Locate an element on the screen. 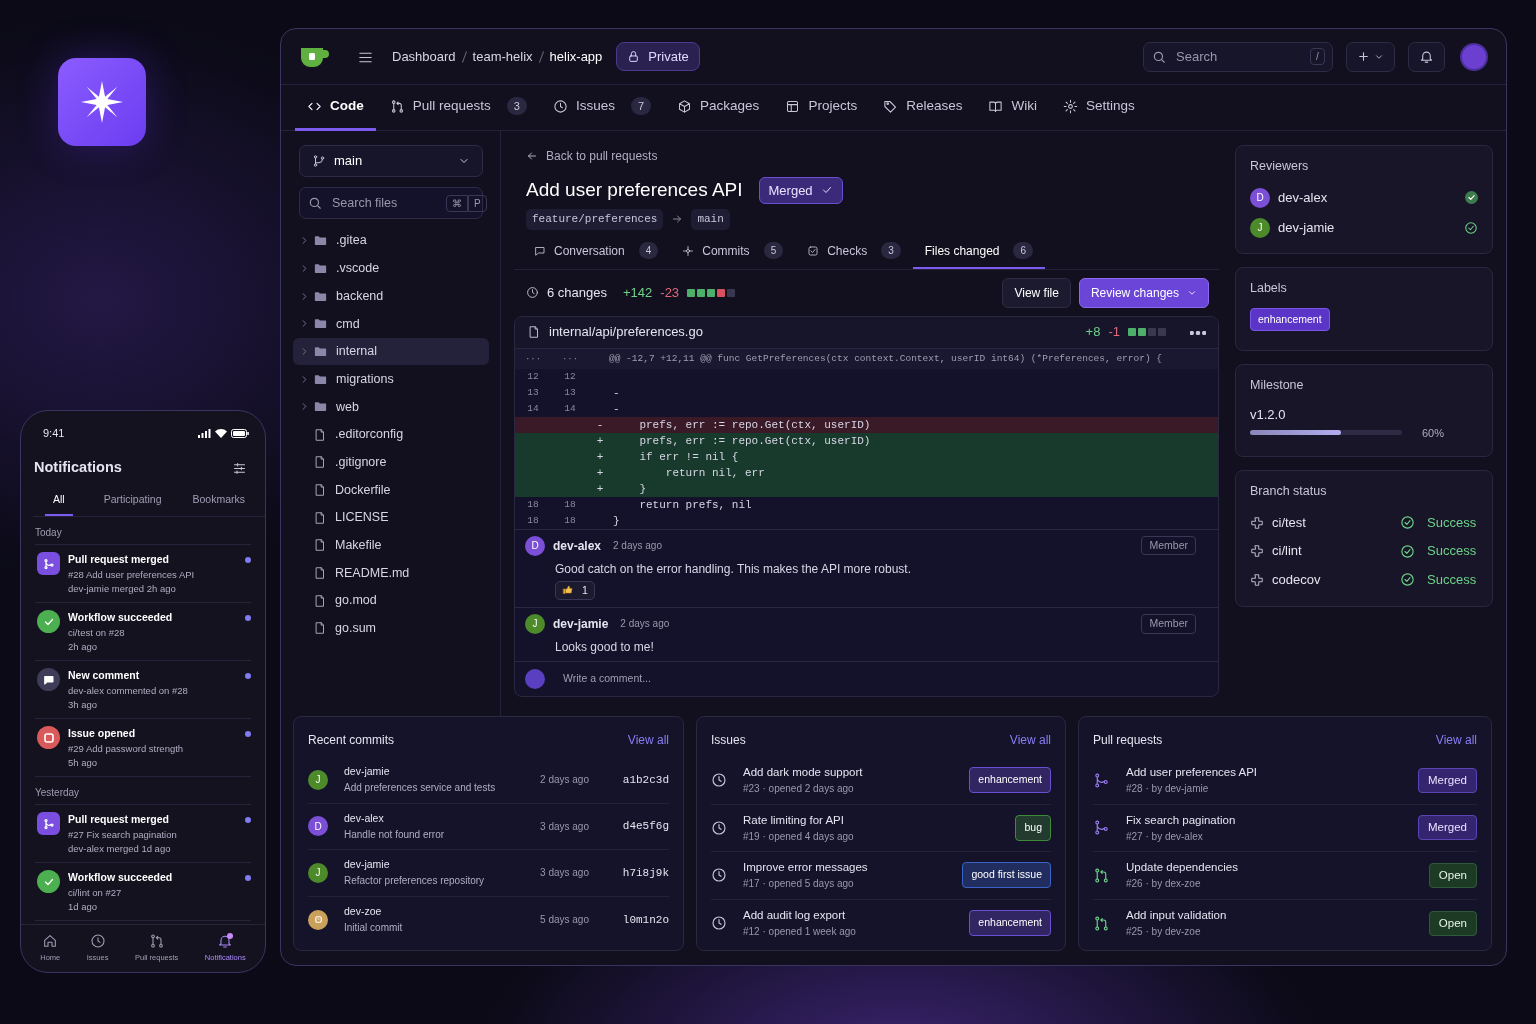  notification-detail: #29 Add password strength is located at coordinates (126, 749).